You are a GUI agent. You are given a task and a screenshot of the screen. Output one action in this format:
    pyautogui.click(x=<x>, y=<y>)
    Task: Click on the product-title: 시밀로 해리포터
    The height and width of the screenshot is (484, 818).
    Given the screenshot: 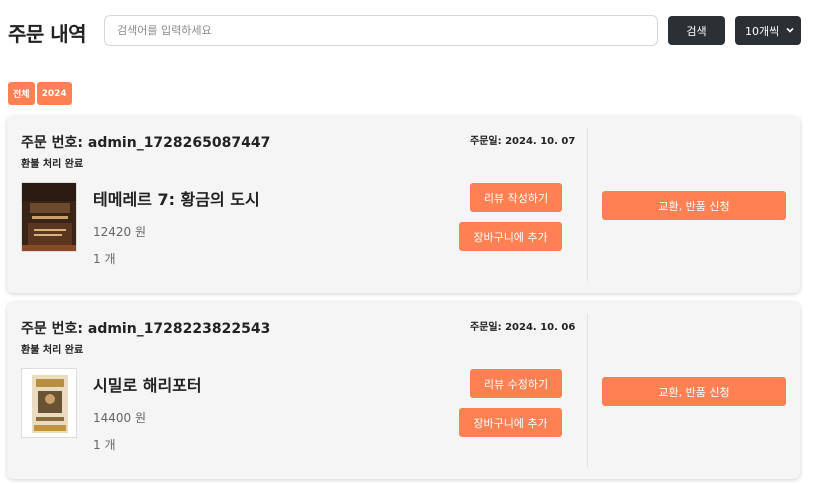 What is the action you would take?
    pyautogui.click(x=147, y=384)
    